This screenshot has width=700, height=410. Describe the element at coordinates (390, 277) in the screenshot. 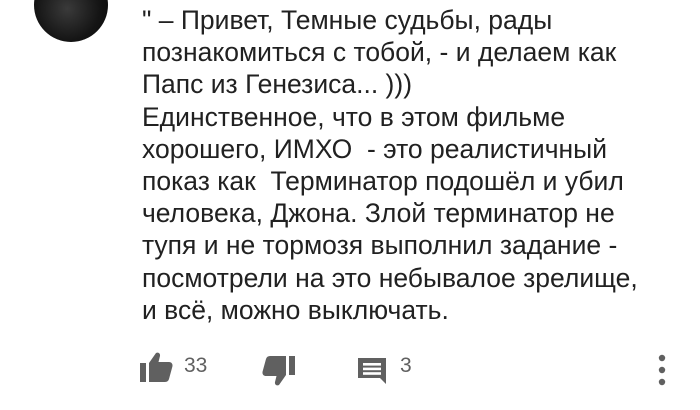

I see `comment-text-line: посмотрели на это небывалое зрелище,` at that location.